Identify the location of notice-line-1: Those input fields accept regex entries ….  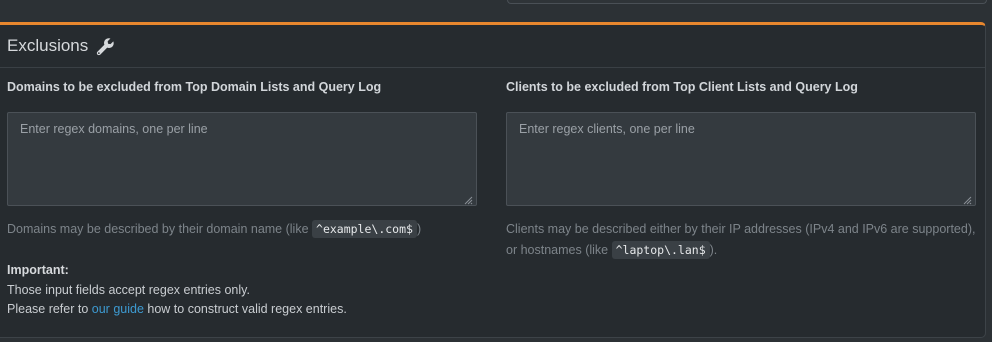
(128, 289).